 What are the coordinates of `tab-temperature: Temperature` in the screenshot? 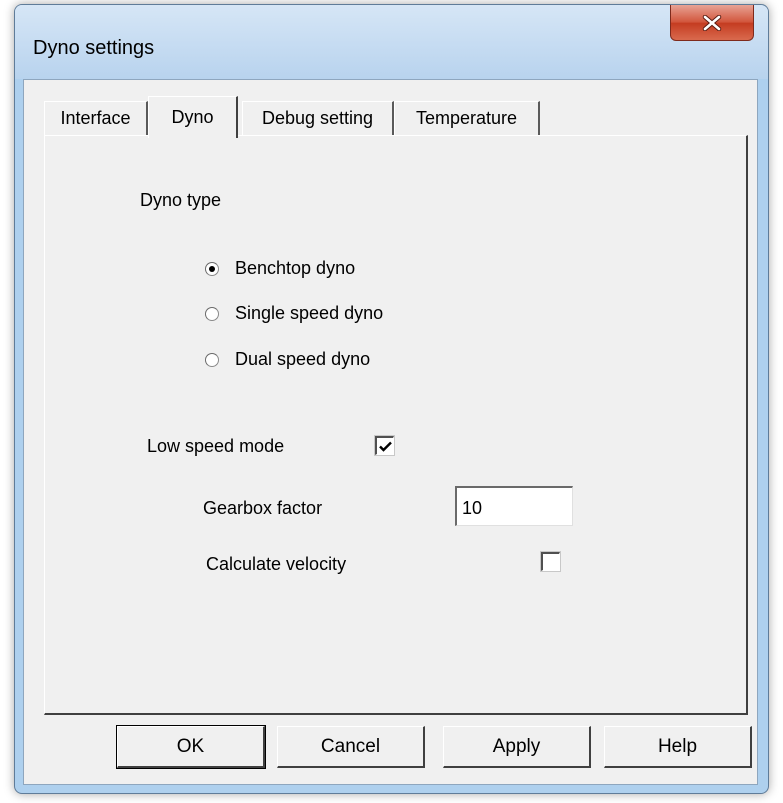 It's located at (467, 118).